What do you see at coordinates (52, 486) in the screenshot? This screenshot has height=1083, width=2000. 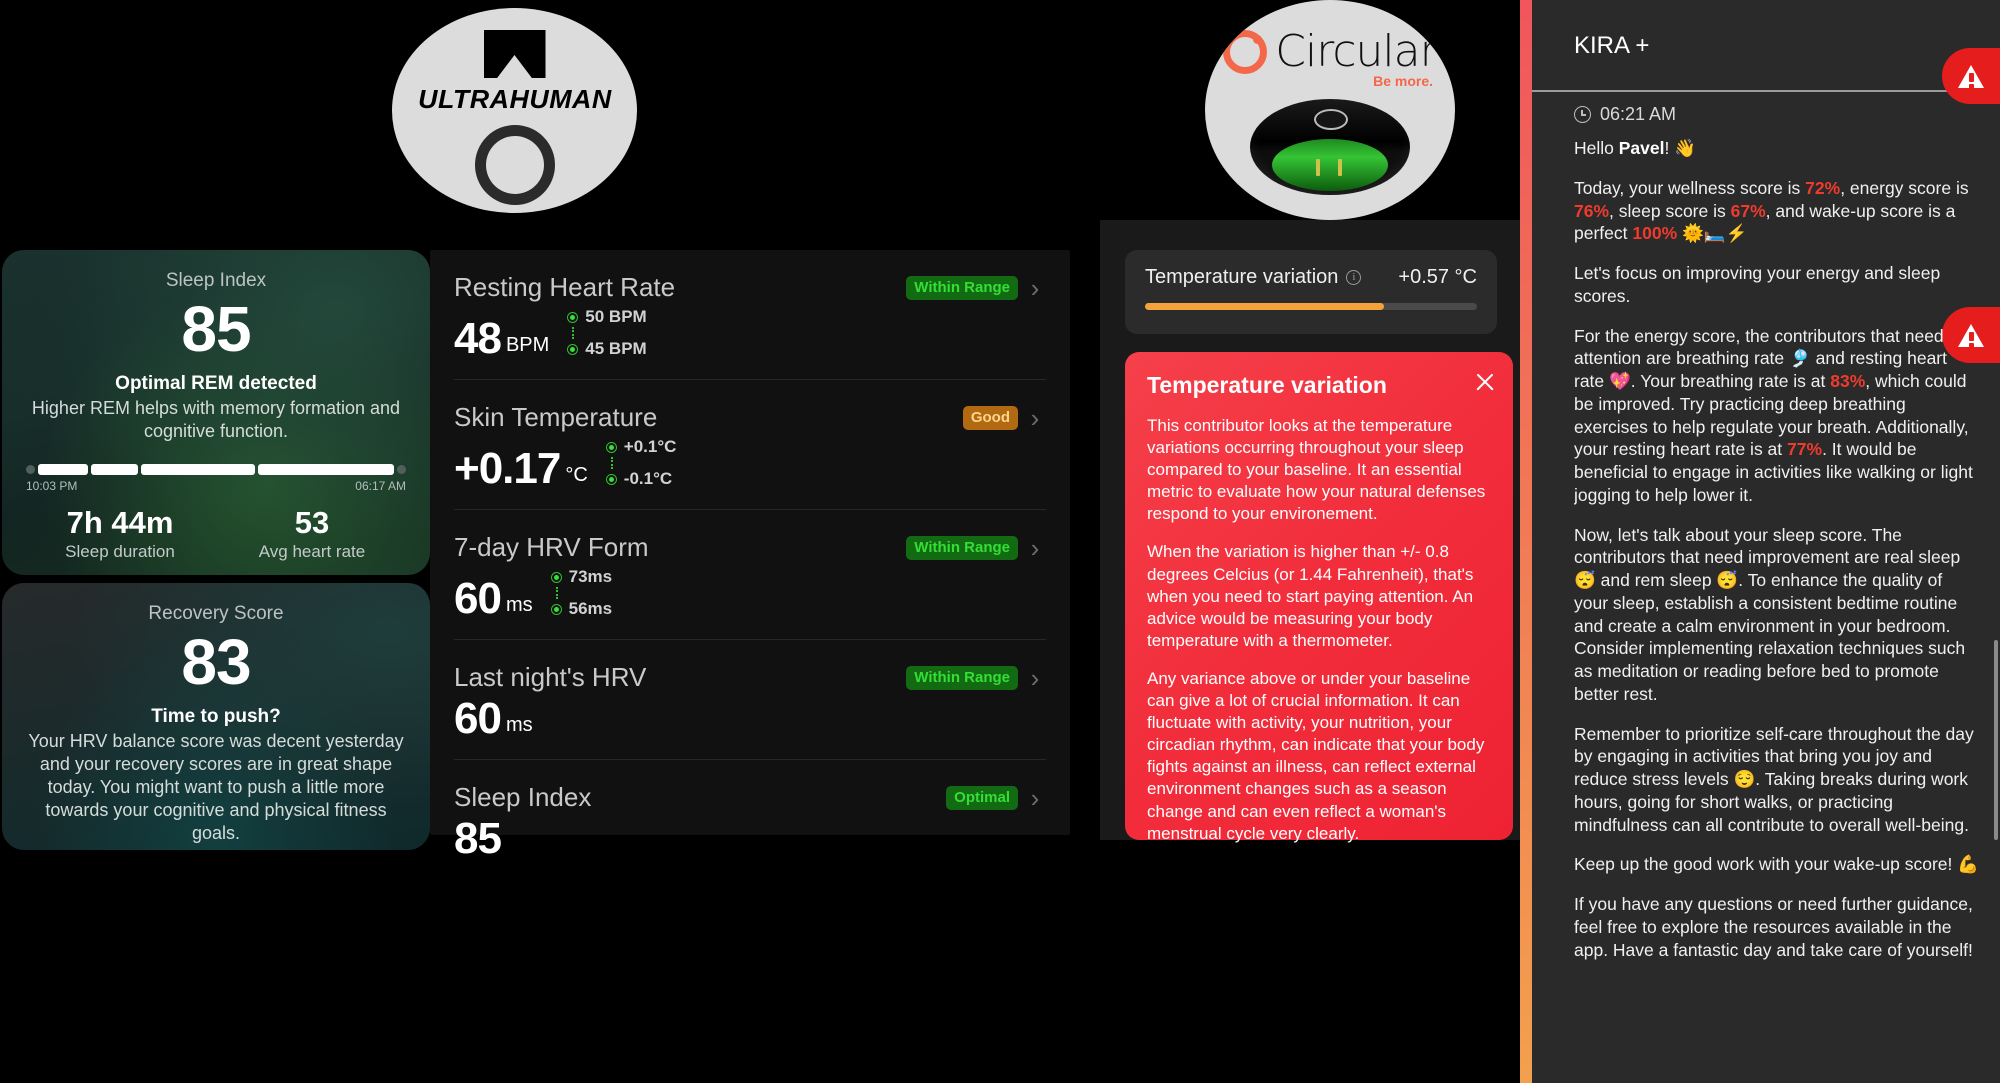 I see `sleep-start-time: 10:03 PM` at bounding box center [52, 486].